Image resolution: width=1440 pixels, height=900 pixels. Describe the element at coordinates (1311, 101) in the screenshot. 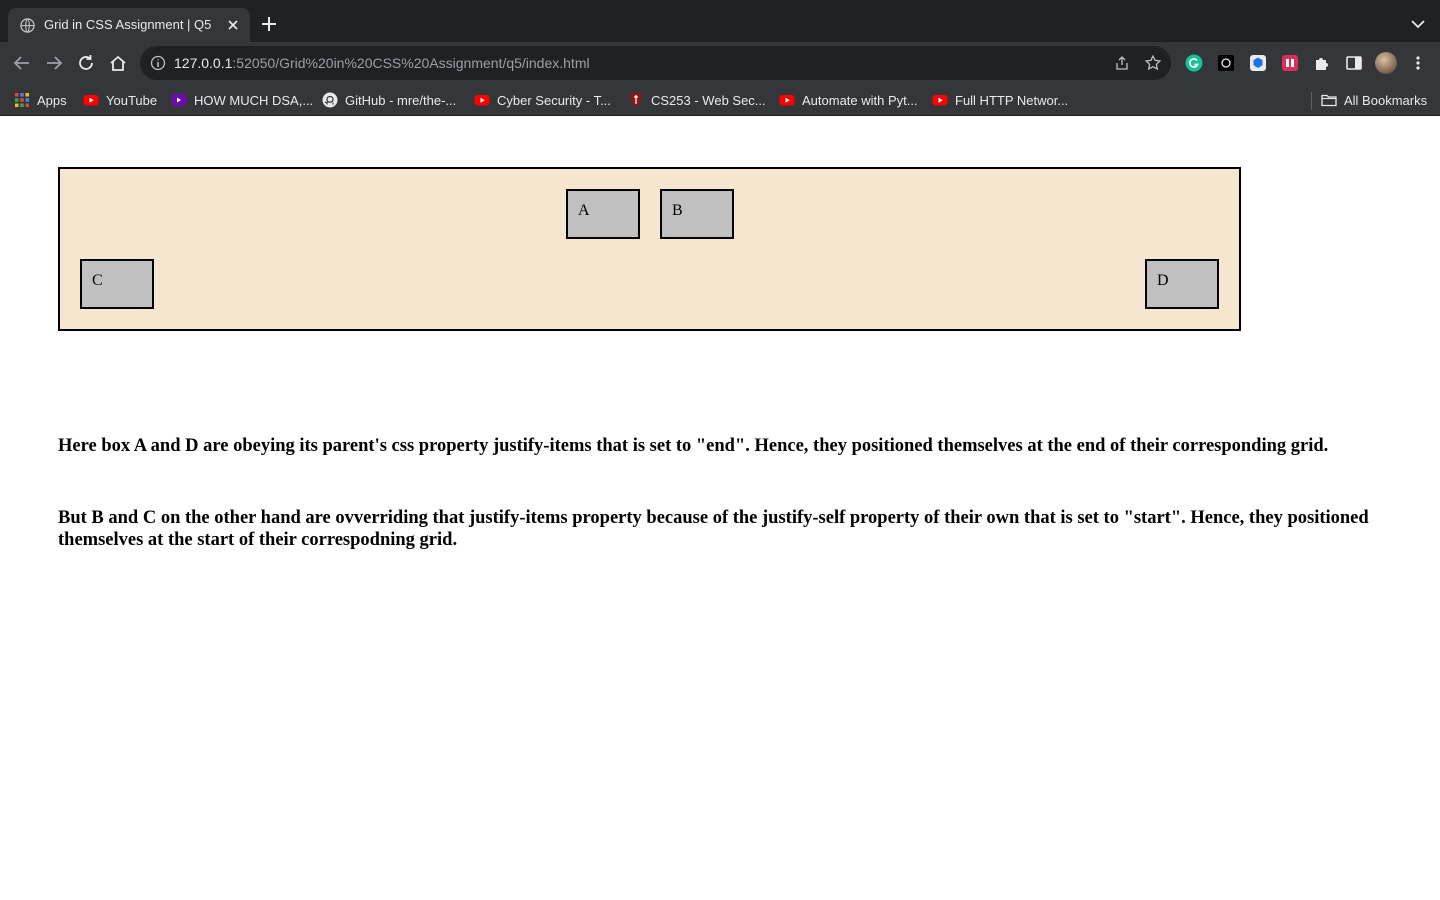

I see `bookmarks-divider` at that location.